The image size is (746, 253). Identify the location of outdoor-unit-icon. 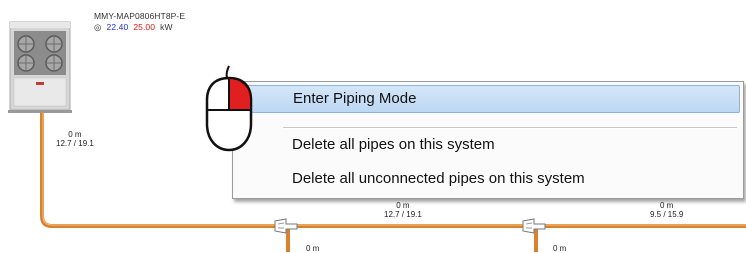
(40, 67).